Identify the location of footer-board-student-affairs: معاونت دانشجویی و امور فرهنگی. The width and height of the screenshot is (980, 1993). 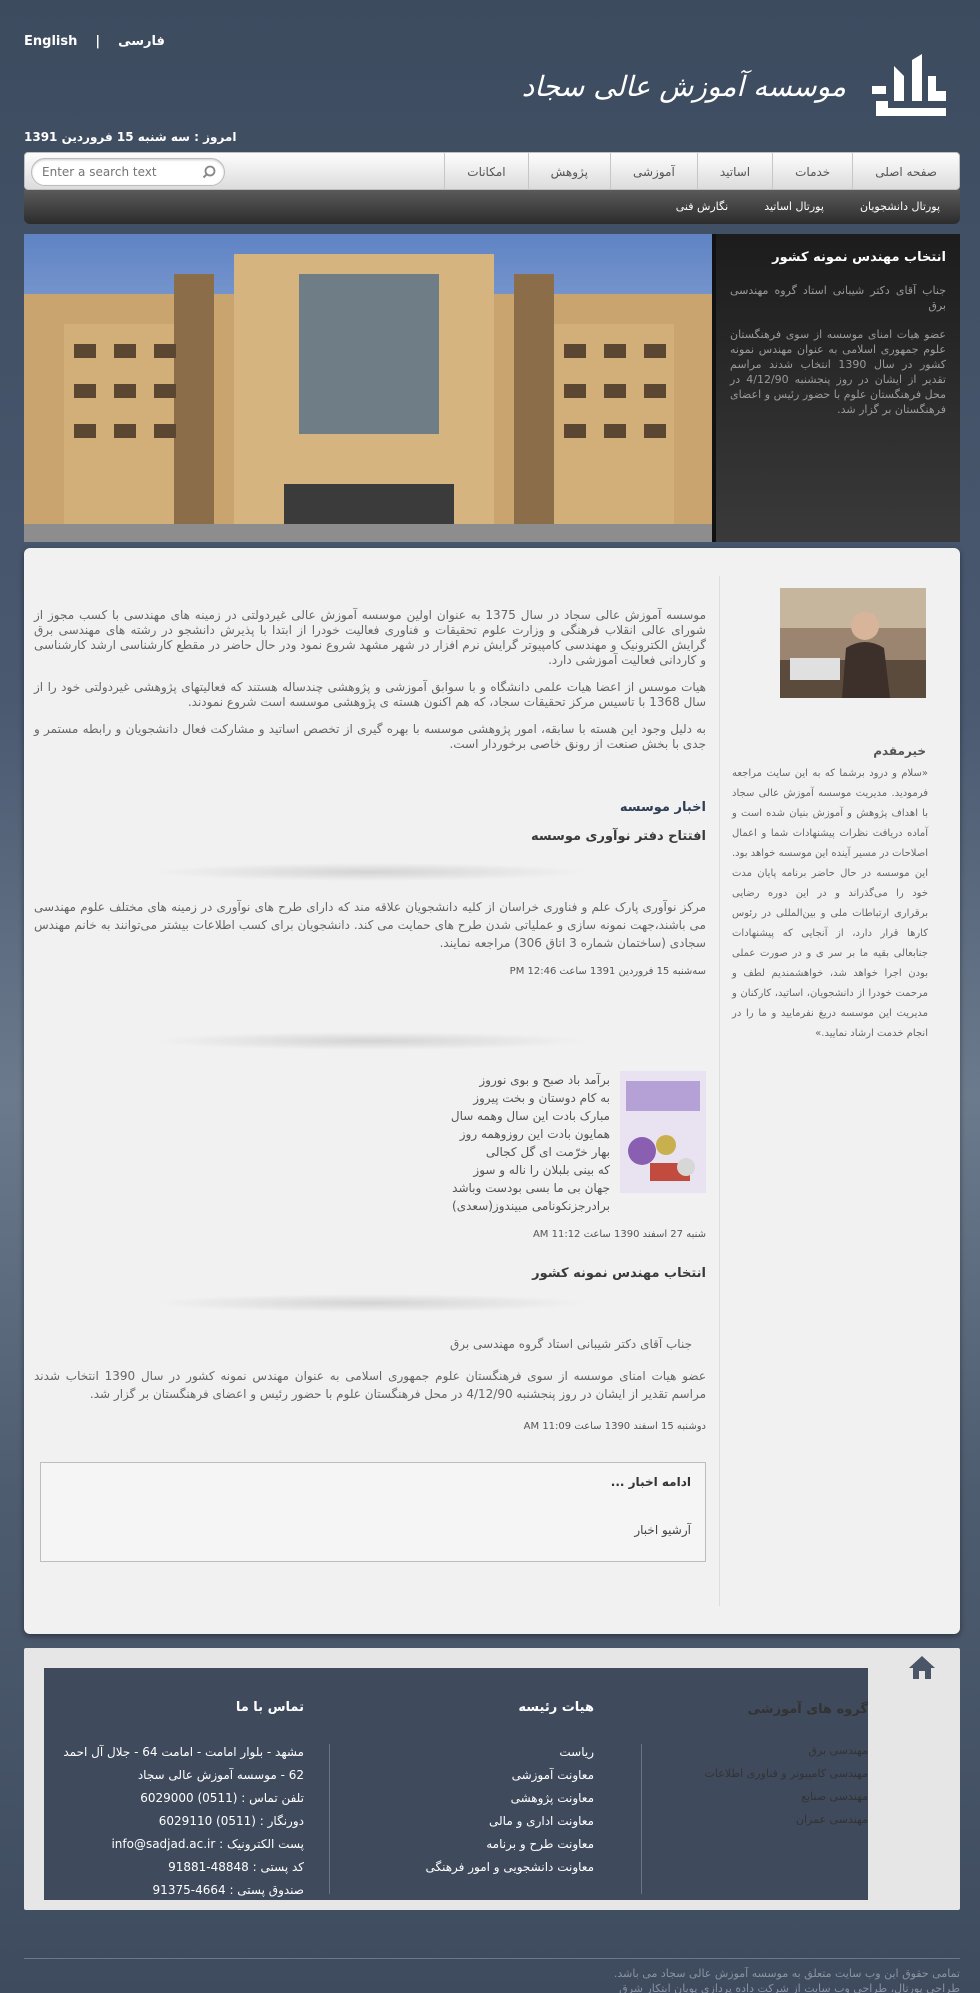
(484, 1867).